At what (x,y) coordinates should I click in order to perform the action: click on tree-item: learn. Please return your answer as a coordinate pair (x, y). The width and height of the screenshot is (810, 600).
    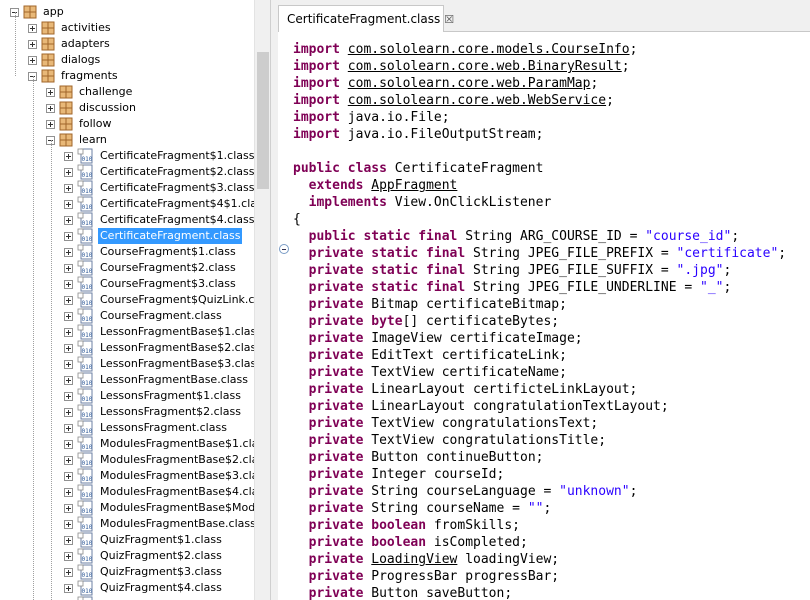
    Looking at the image, I should click on (77, 140).